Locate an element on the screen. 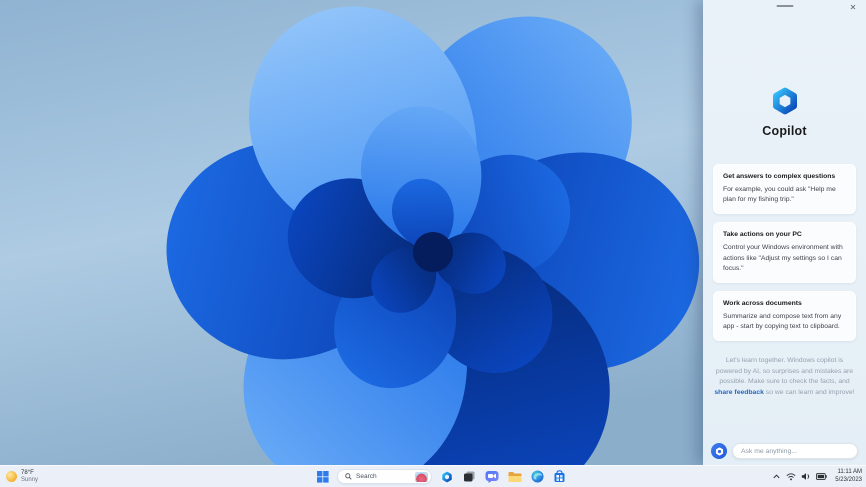  bing-image-thumbnail is located at coordinates (421, 476).